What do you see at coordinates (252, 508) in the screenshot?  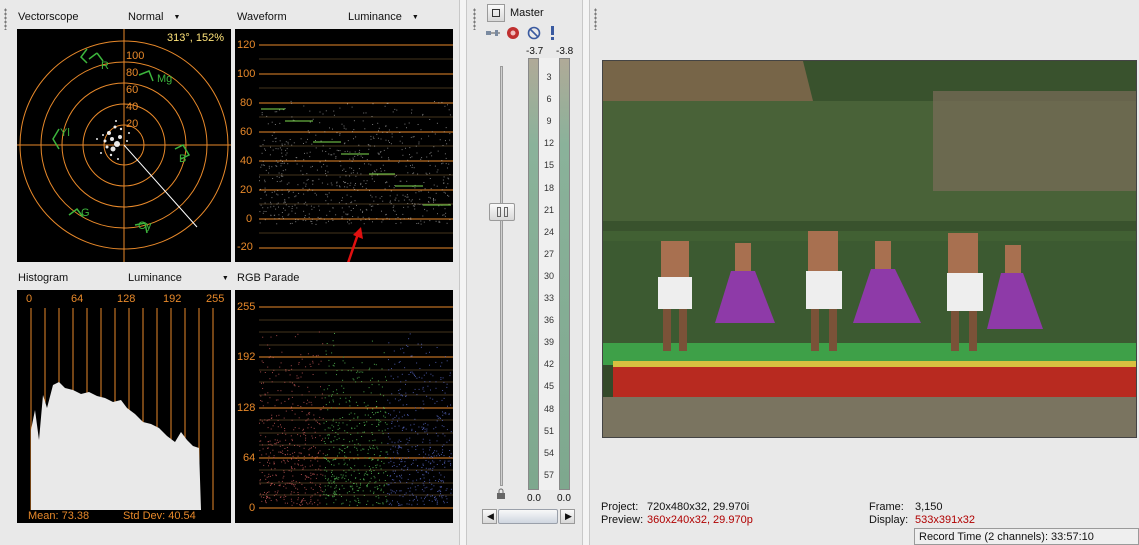 I see `parade-axis-0: 0` at bounding box center [252, 508].